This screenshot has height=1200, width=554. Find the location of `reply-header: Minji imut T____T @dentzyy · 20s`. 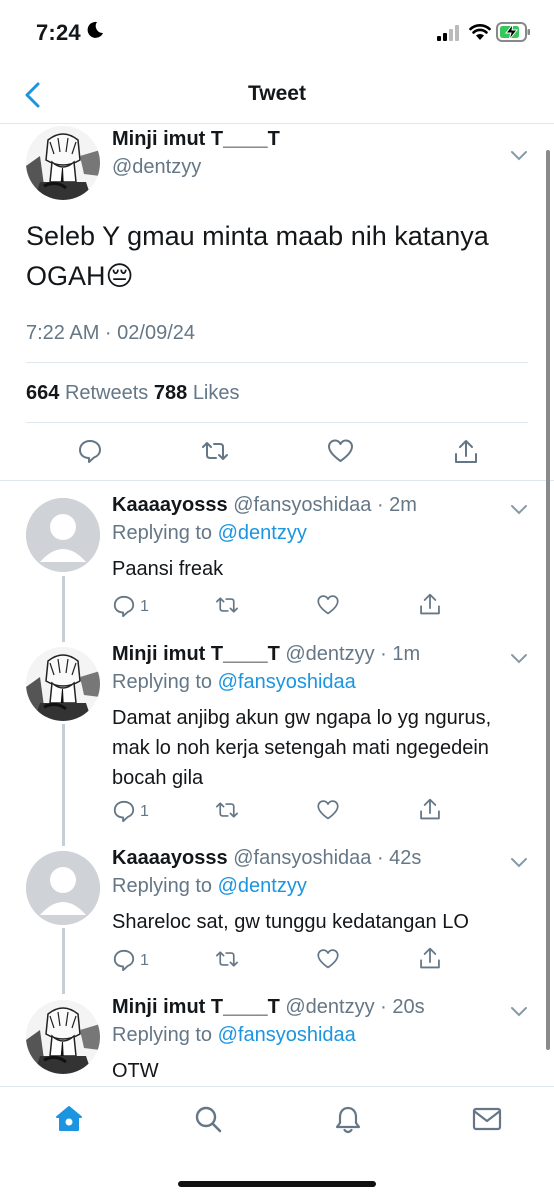

reply-header: Minji imut T____T @dentzyy · 20s is located at coordinates (268, 1007).